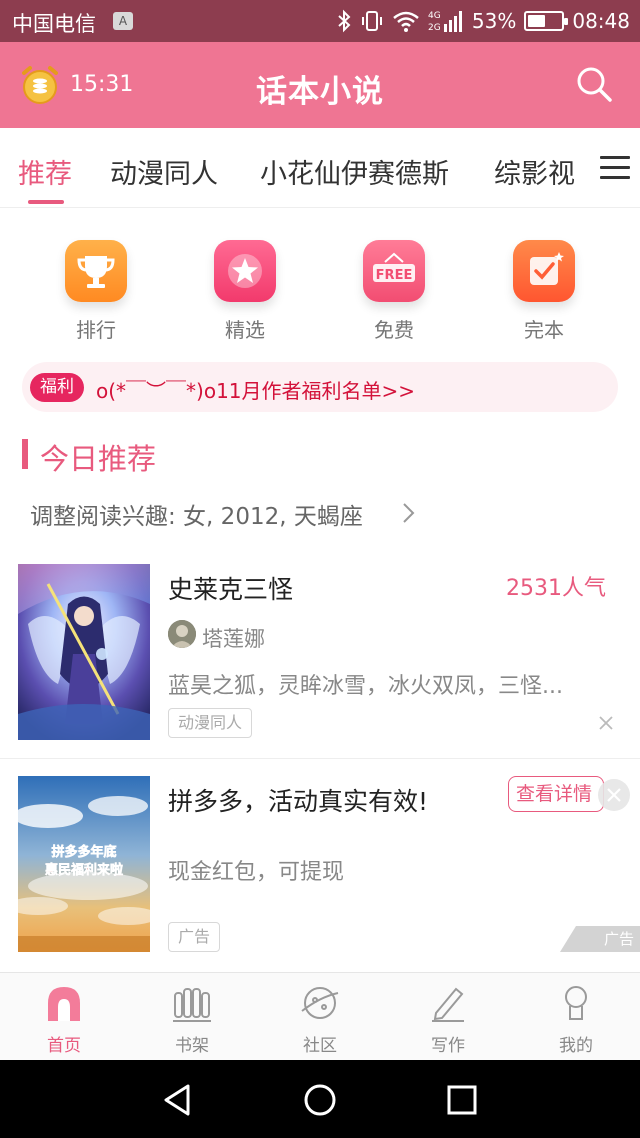 This screenshot has width=640, height=1138. Describe the element at coordinates (462, 1100) in the screenshot. I see `recent-apps-icon` at that location.